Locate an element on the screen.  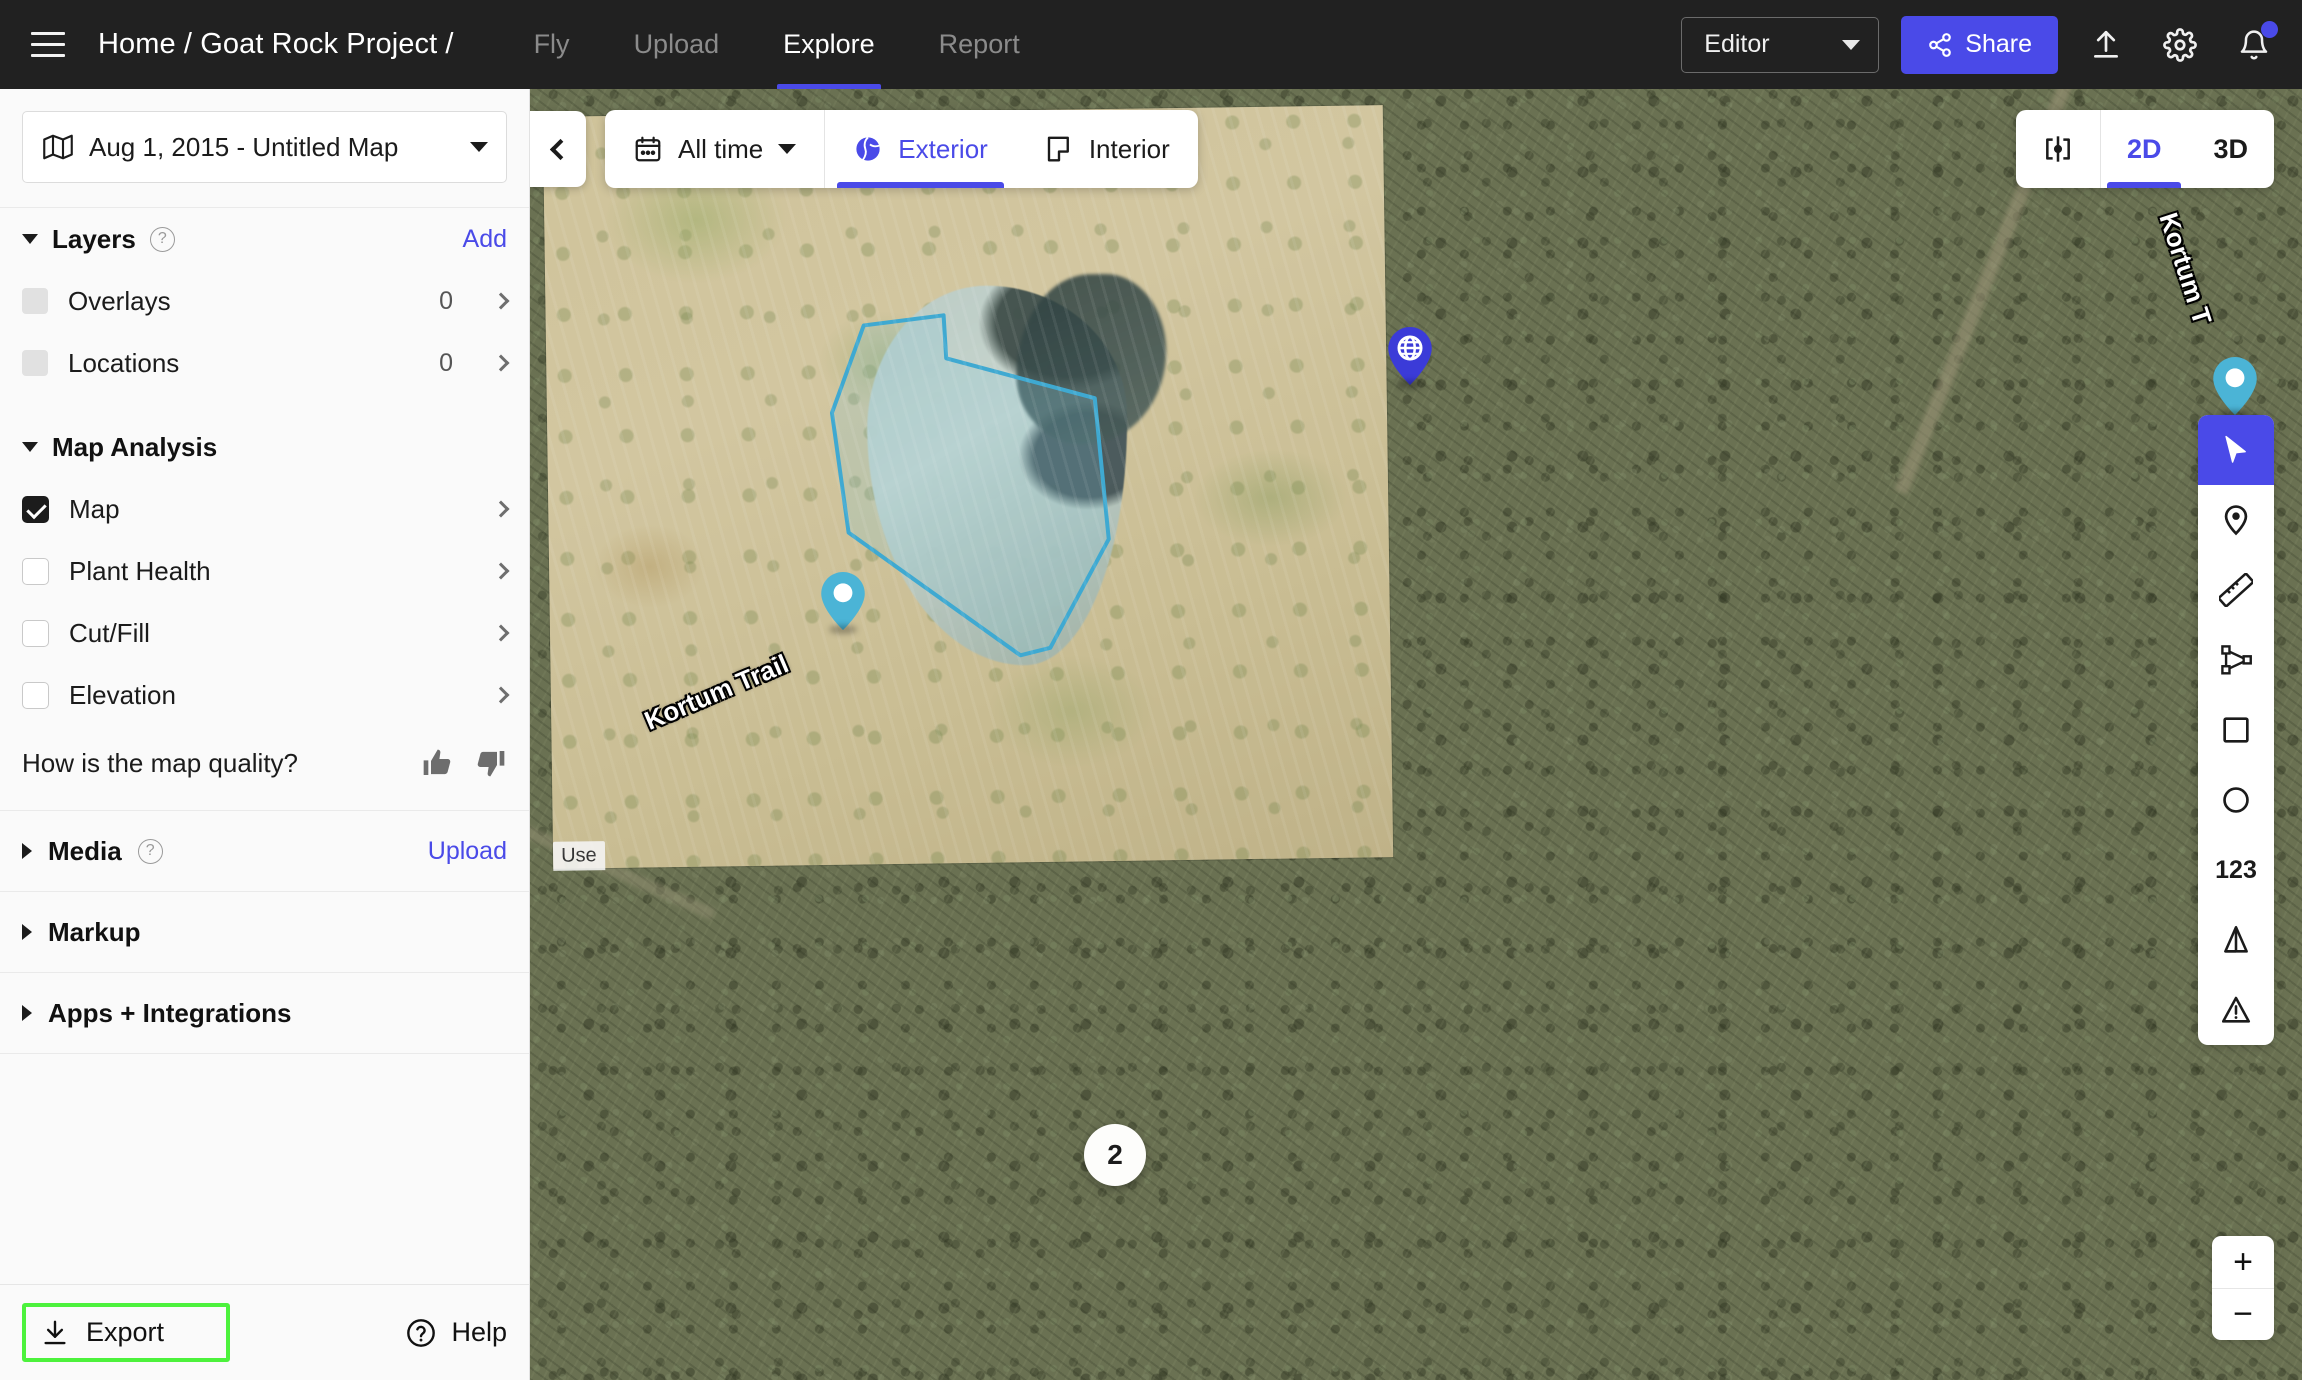
hamburger-menu-icon is located at coordinates (48, 45).